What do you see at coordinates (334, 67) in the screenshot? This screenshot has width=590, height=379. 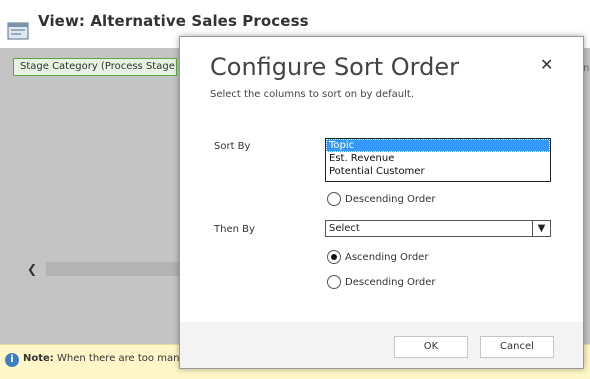 I see `dialog-title: Configure Sort Order` at bounding box center [334, 67].